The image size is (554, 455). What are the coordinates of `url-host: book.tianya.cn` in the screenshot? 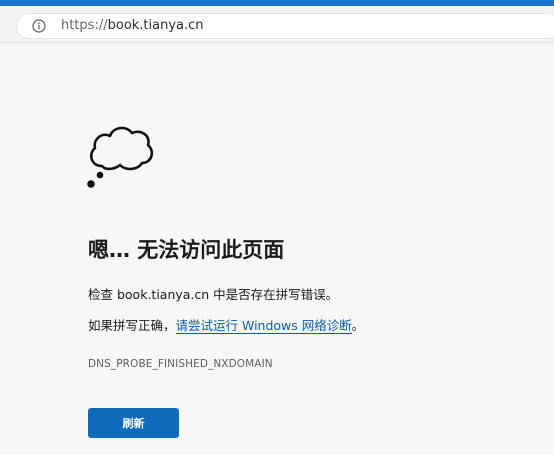 It's located at (155, 25).